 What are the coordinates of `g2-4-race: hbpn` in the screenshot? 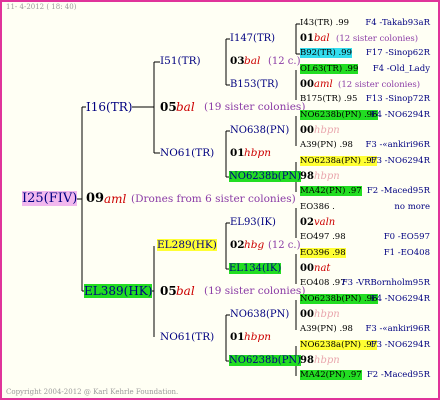 It's located at (257, 337).